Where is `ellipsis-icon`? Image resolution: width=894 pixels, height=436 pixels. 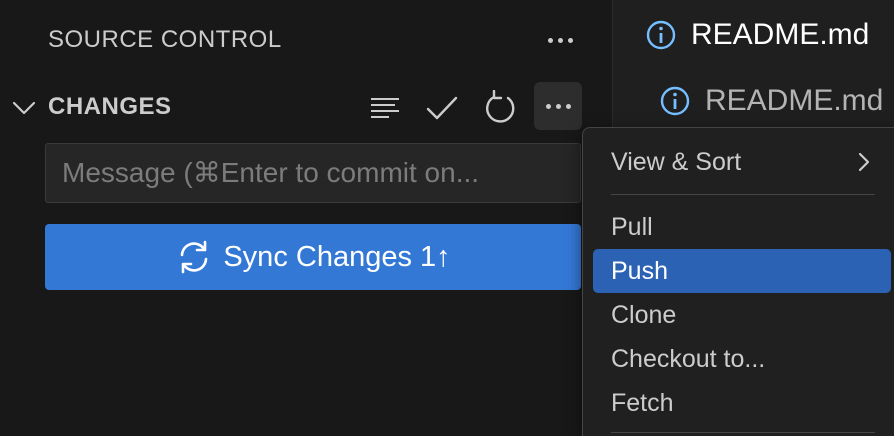 ellipsis-icon is located at coordinates (558, 106).